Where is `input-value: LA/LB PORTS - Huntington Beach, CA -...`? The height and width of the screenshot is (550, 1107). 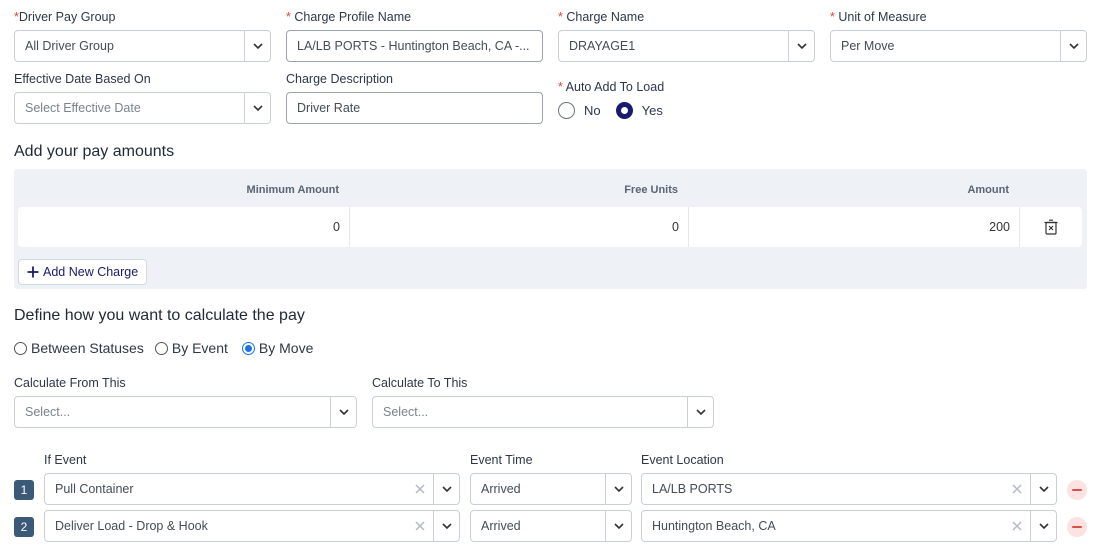 input-value: LA/LB PORTS - Huntington Beach, CA -... is located at coordinates (413, 46).